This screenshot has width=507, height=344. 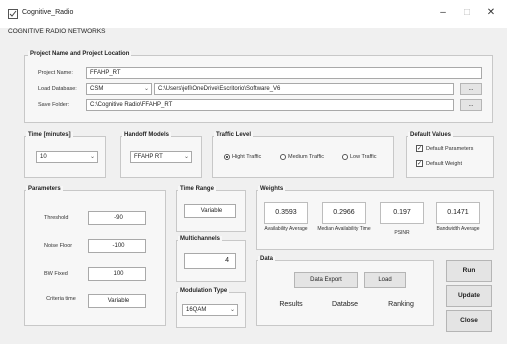 What do you see at coordinates (431, 135) in the screenshot?
I see `defaults-group-title: Default Values` at bounding box center [431, 135].